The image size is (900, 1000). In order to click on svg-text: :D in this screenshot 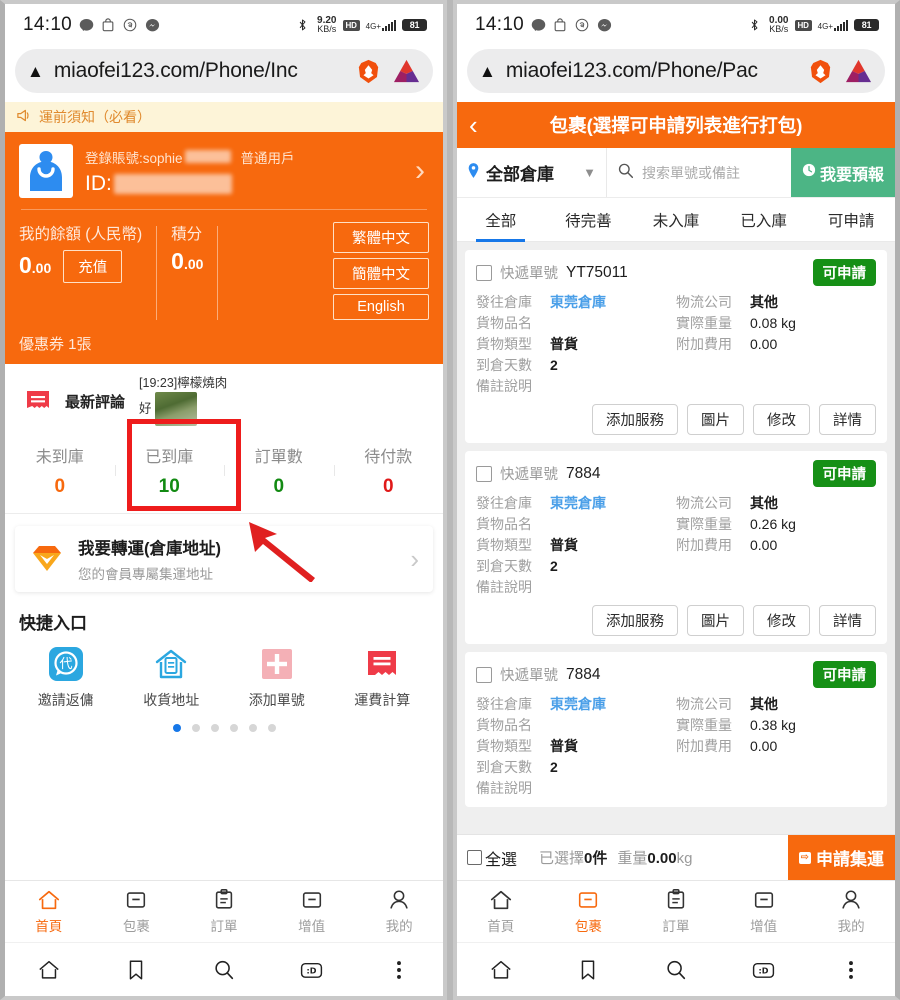, I will do `click(312, 970)`.